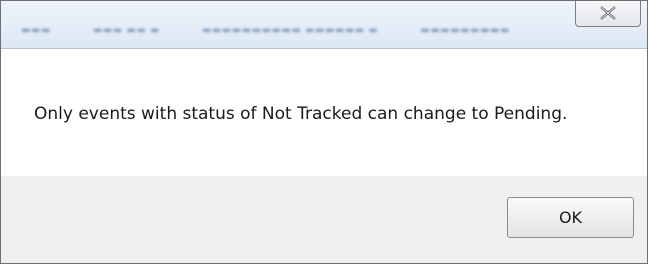 The width and height of the screenshot is (648, 264). I want to click on close-icon, so click(608, 13).